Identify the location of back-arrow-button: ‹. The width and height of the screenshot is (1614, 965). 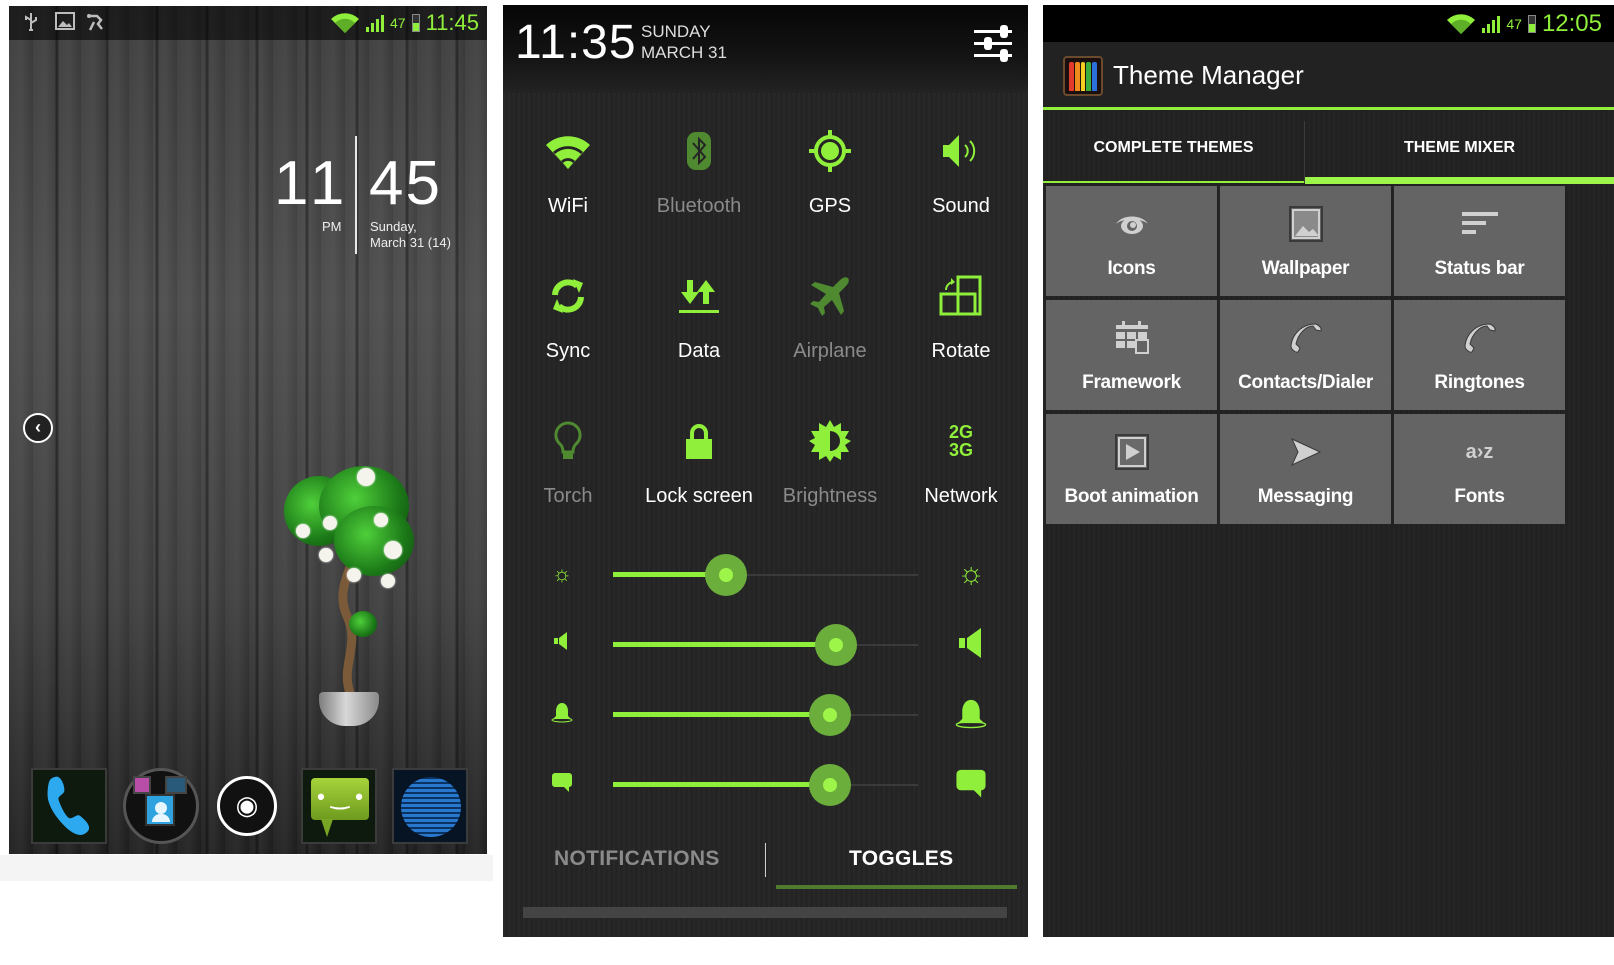
(38, 428).